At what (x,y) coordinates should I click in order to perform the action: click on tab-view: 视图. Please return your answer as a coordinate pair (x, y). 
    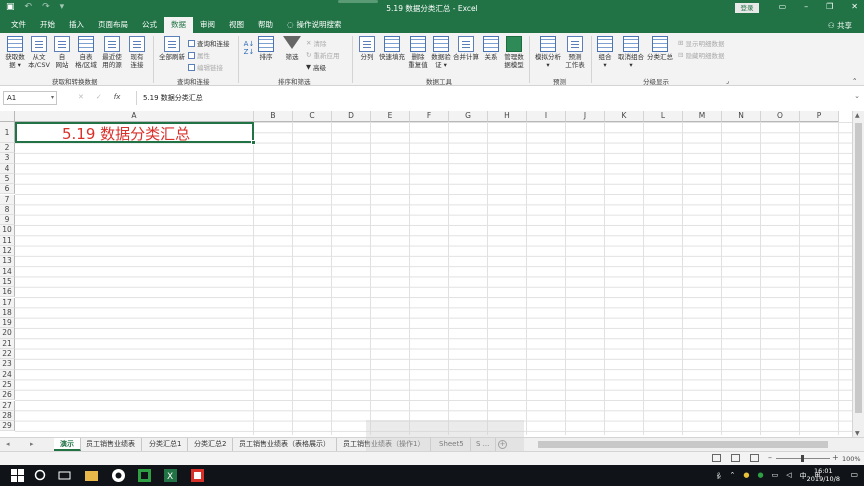
    Looking at the image, I should click on (236, 25).